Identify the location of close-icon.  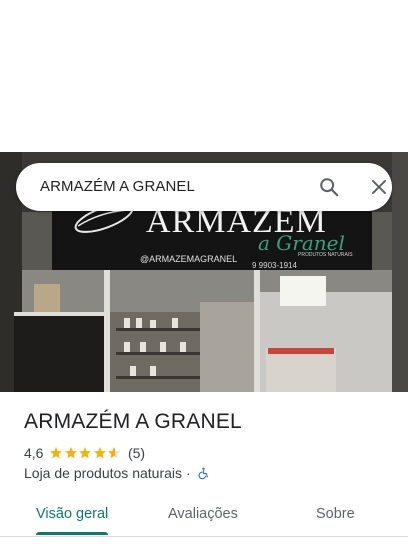
(379, 187).